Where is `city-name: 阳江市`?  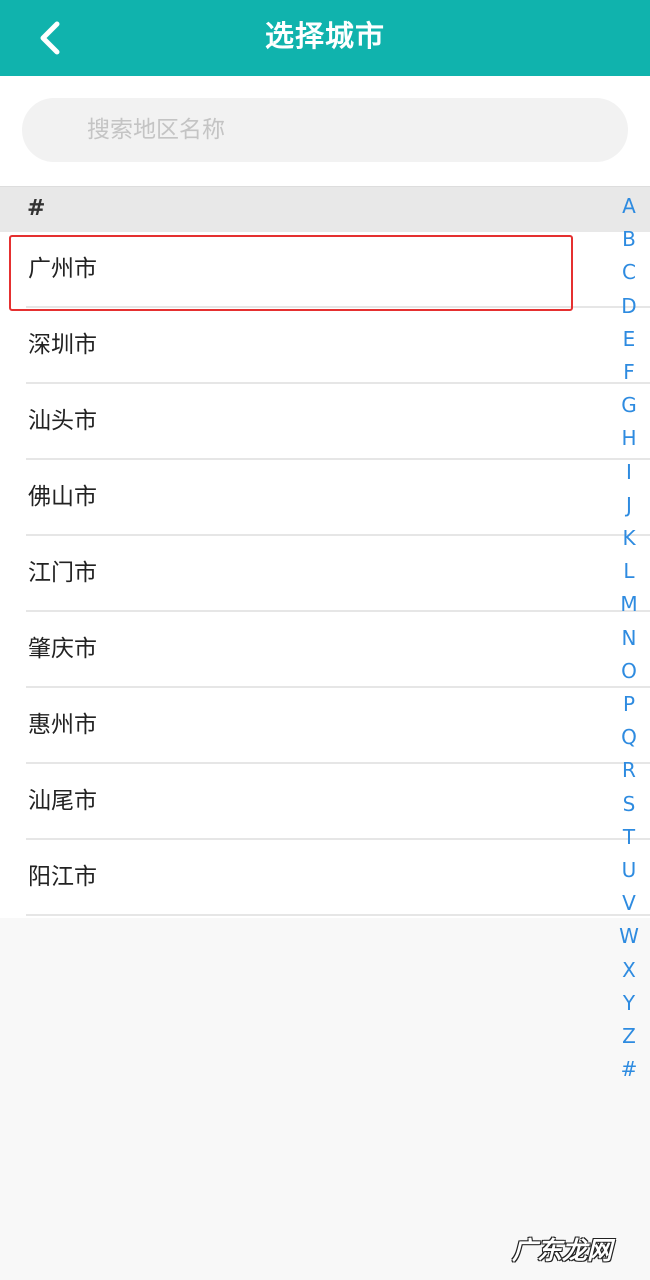 city-name: 阳江市 is located at coordinates (62, 877).